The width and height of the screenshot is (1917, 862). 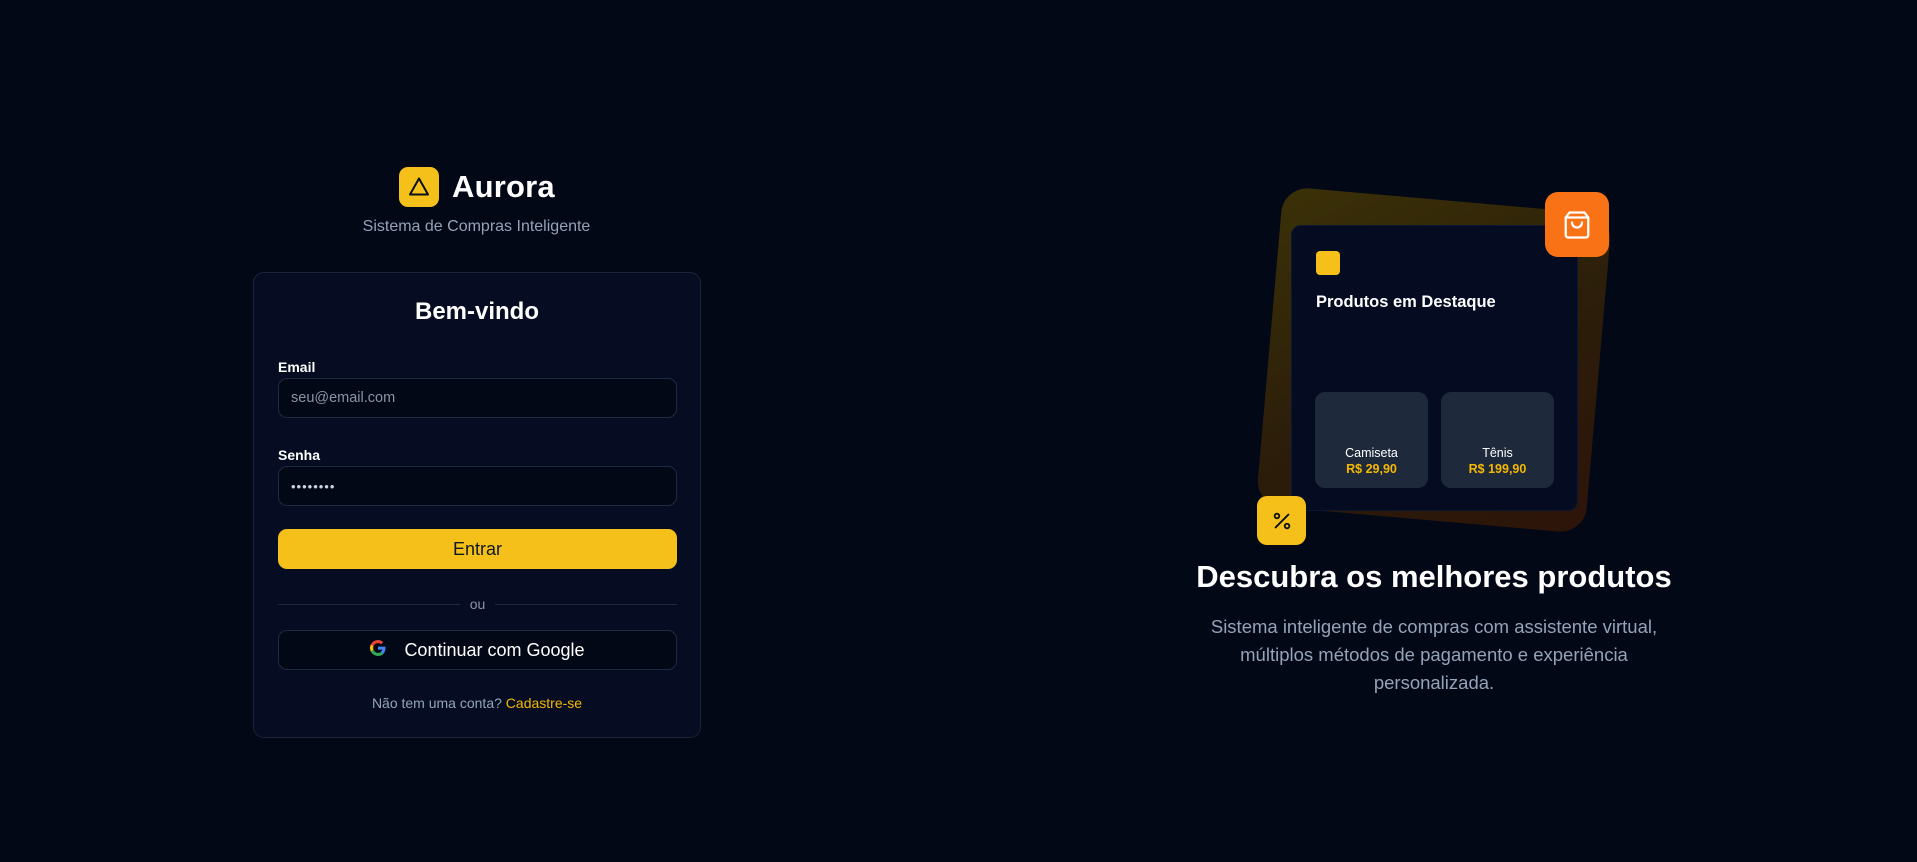 I want to click on featured-products-title: Produtos em Destaque, so click(x=1406, y=302).